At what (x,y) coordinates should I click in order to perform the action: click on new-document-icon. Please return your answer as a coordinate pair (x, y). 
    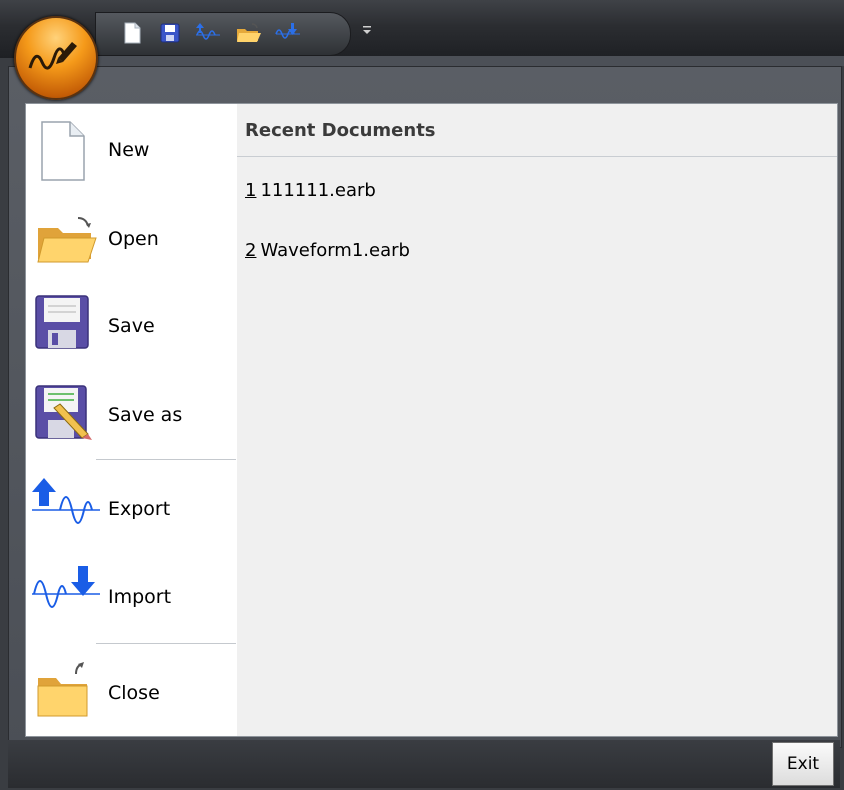
    Looking at the image, I should click on (62, 153).